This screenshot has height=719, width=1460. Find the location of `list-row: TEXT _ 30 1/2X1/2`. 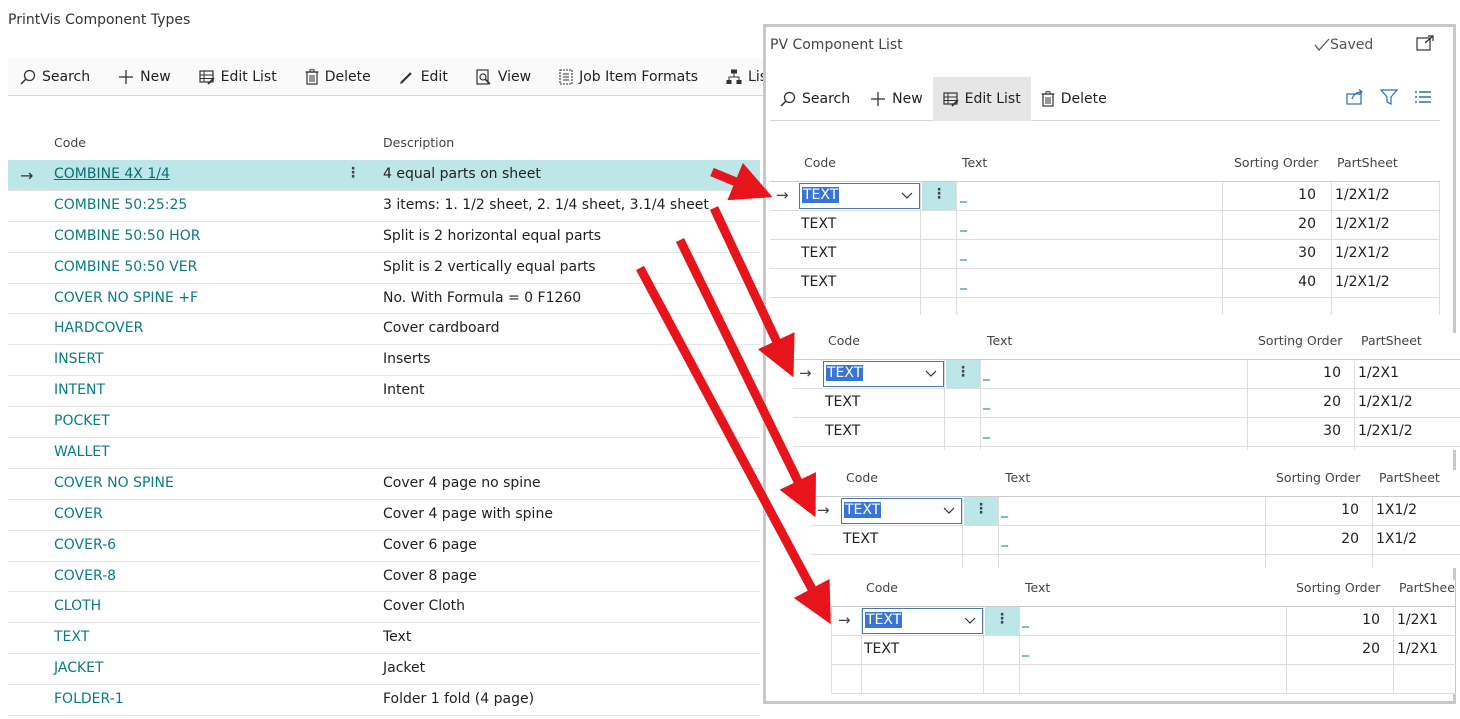

list-row: TEXT _ 30 1/2X1/2 is located at coordinates (1105, 254).